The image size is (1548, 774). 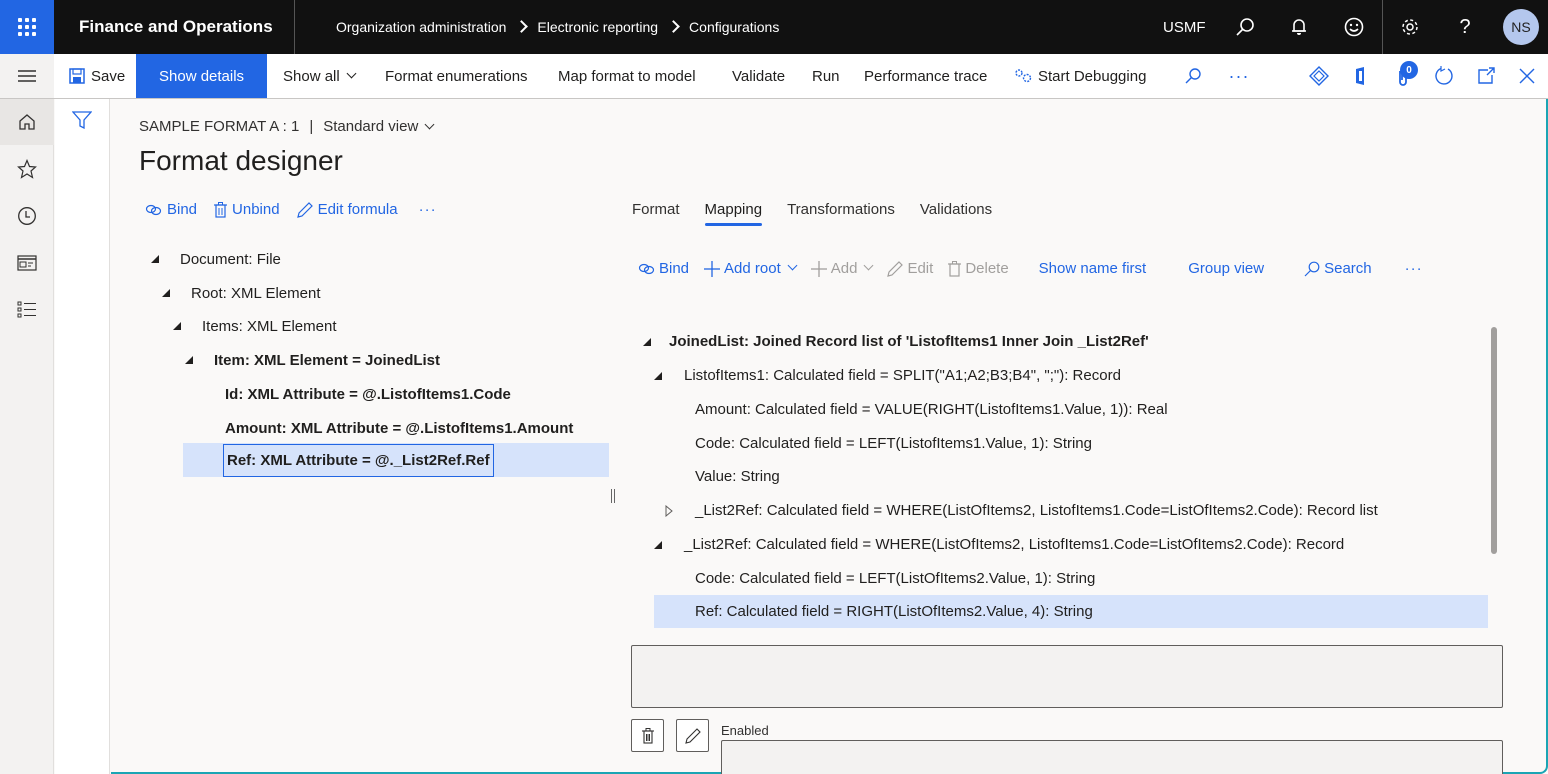 What do you see at coordinates (82, 122) in the screenshot?
I see `filter-icon` at bounding box center [82, 122].